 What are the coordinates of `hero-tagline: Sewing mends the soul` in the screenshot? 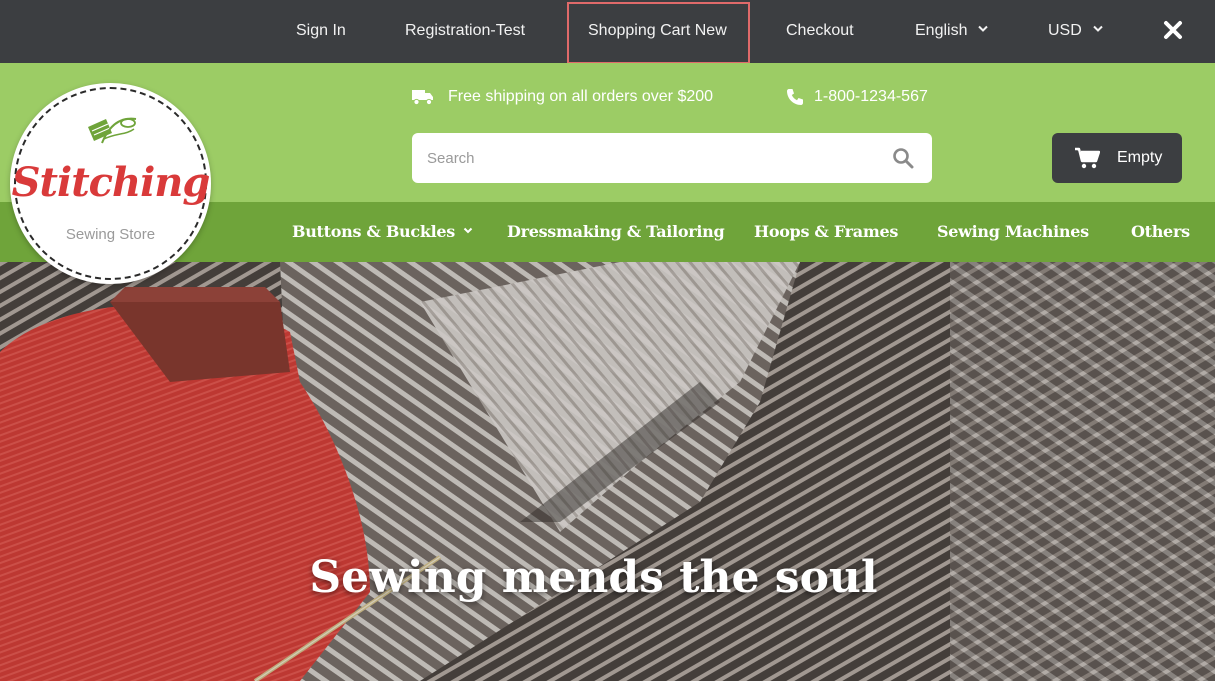 It's located at (607, 577).